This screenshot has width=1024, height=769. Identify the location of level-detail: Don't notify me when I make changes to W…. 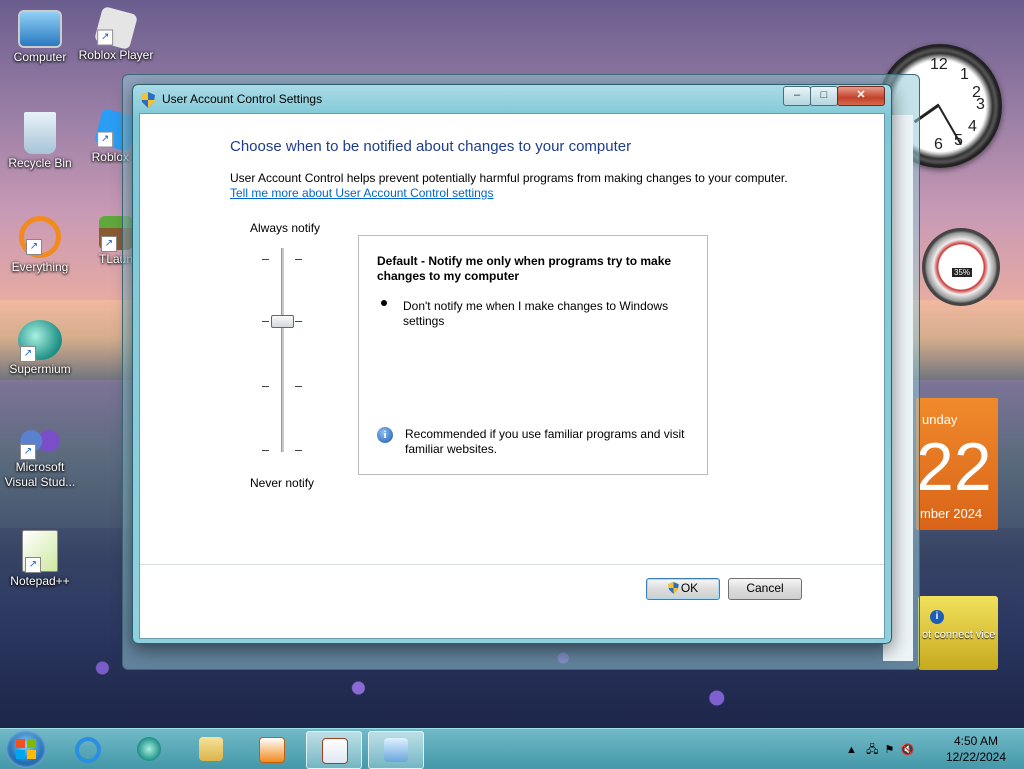
(536, 313).